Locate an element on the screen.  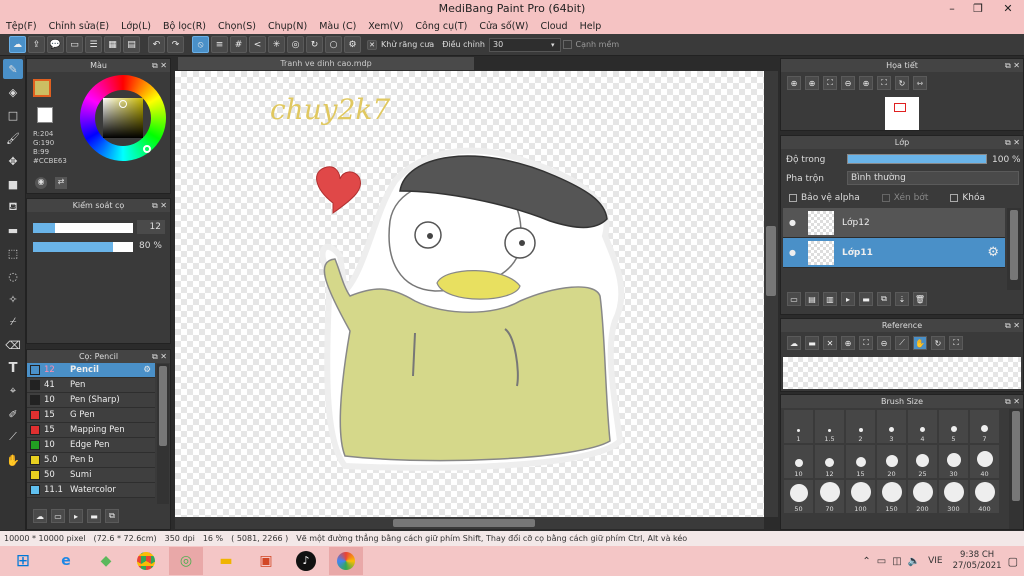
brush-size-cell: 30 is located at coordinates (953, 461).